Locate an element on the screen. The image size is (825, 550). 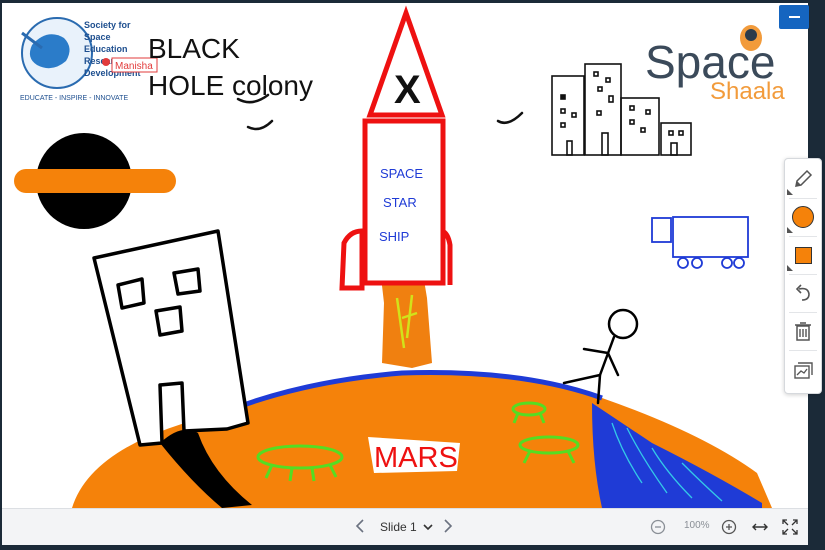
slide-selector: Slide 1 is located at coordinates (406, 527).